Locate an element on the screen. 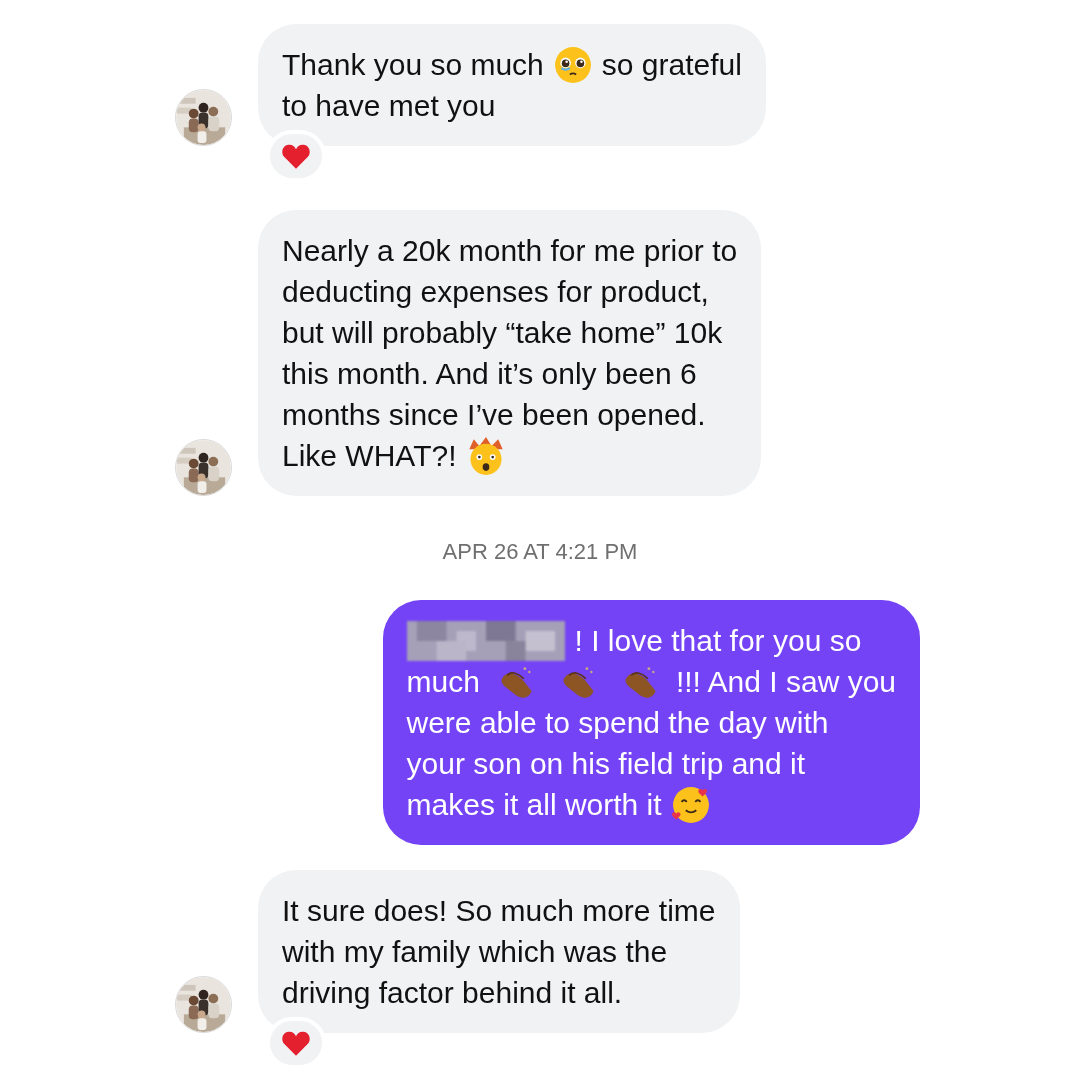 The width and height of the screenshot is (1080, 1080). message-text: ! I love that for you so is located at coordinates (718, 641).